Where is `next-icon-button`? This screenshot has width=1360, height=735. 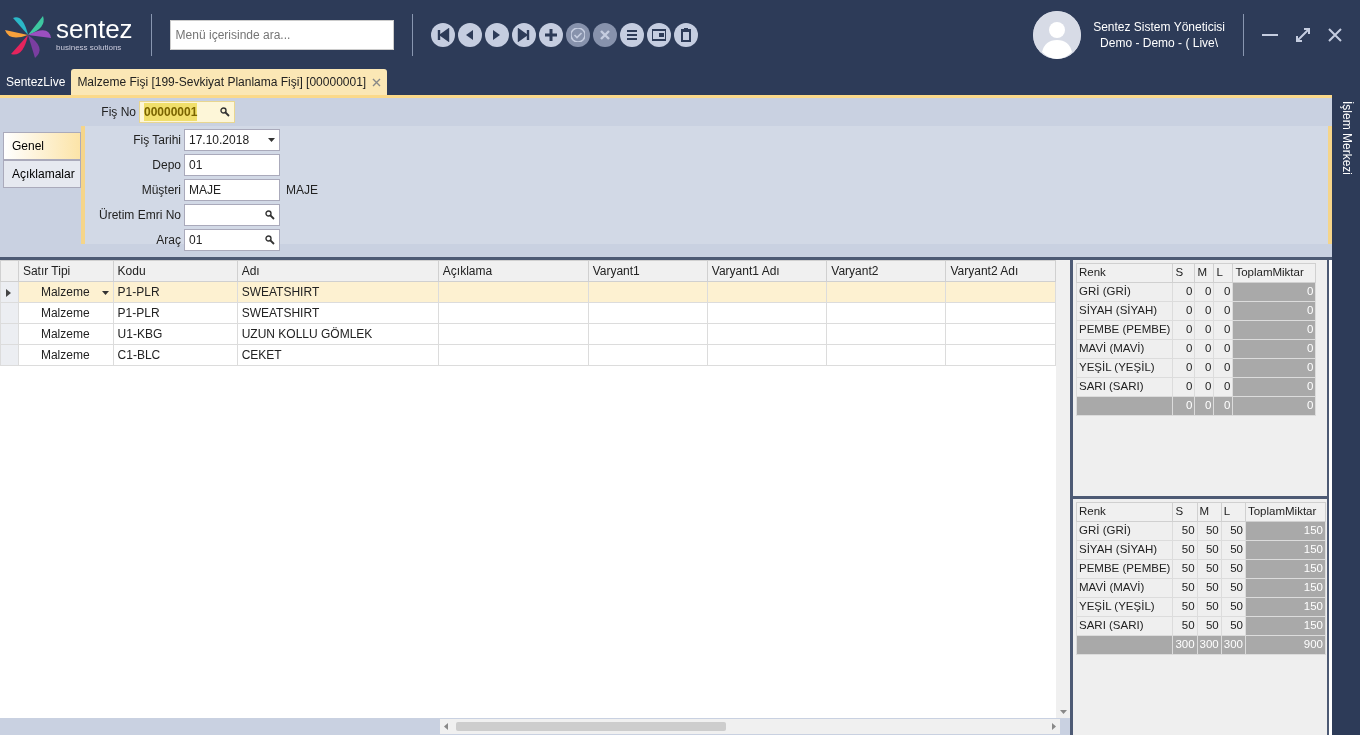 next-icon-button is located at coordinates (496, 35).